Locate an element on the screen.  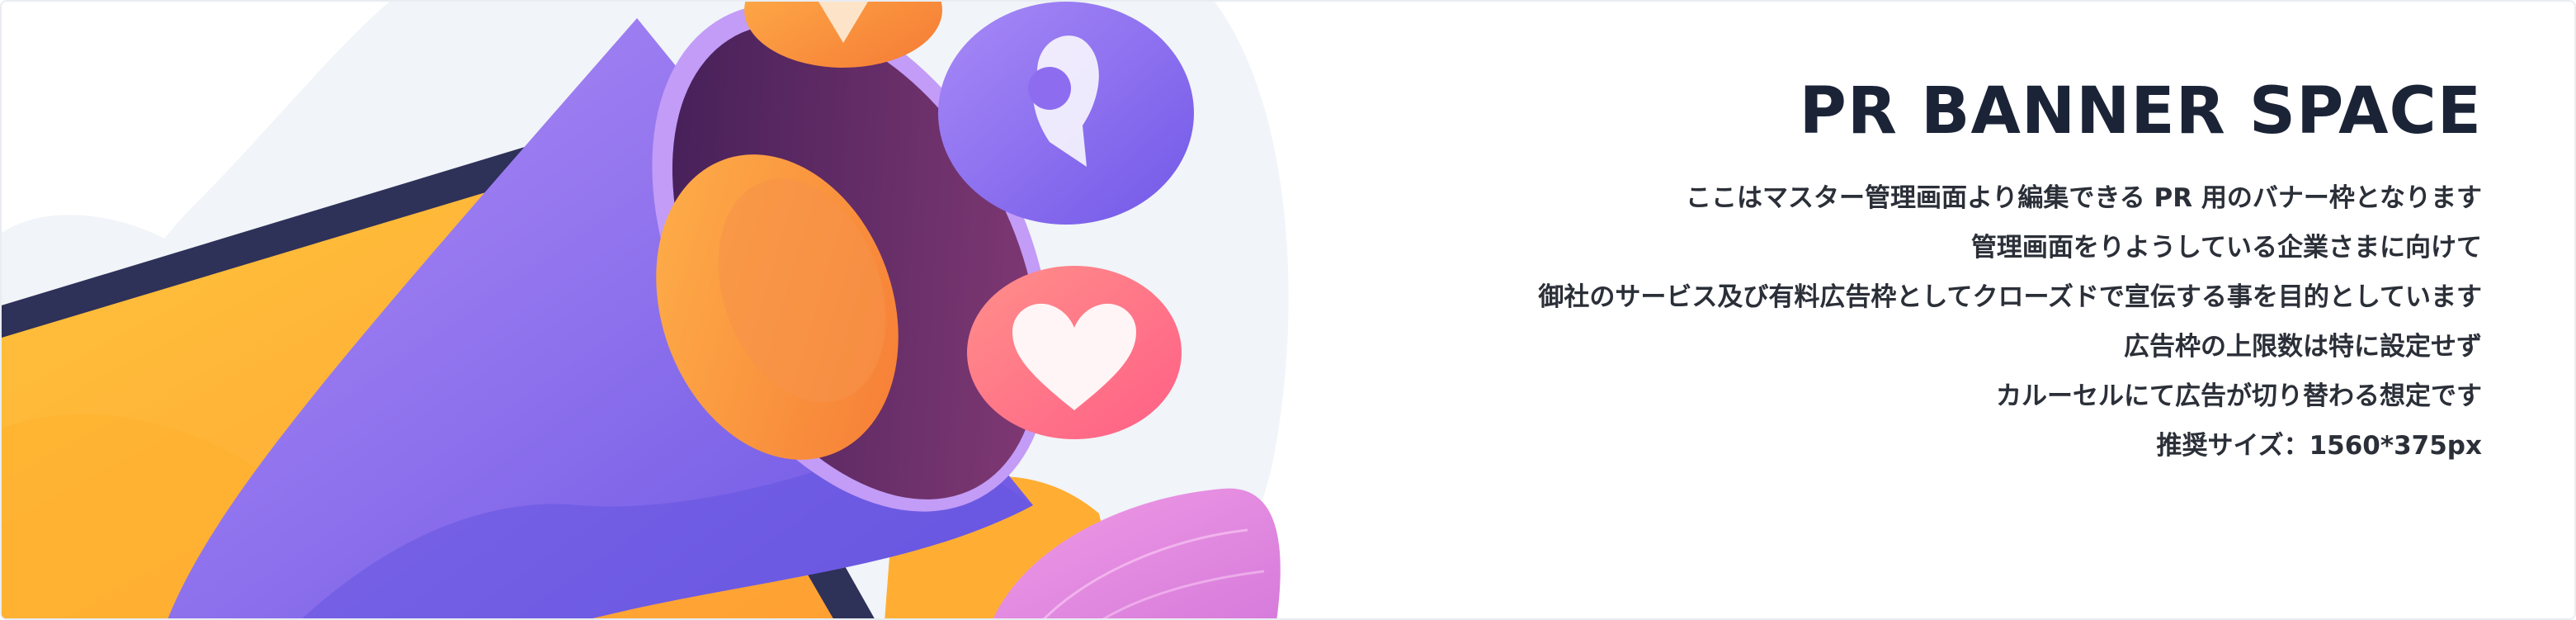
heart-icon is located at coordinates (1074, 352).